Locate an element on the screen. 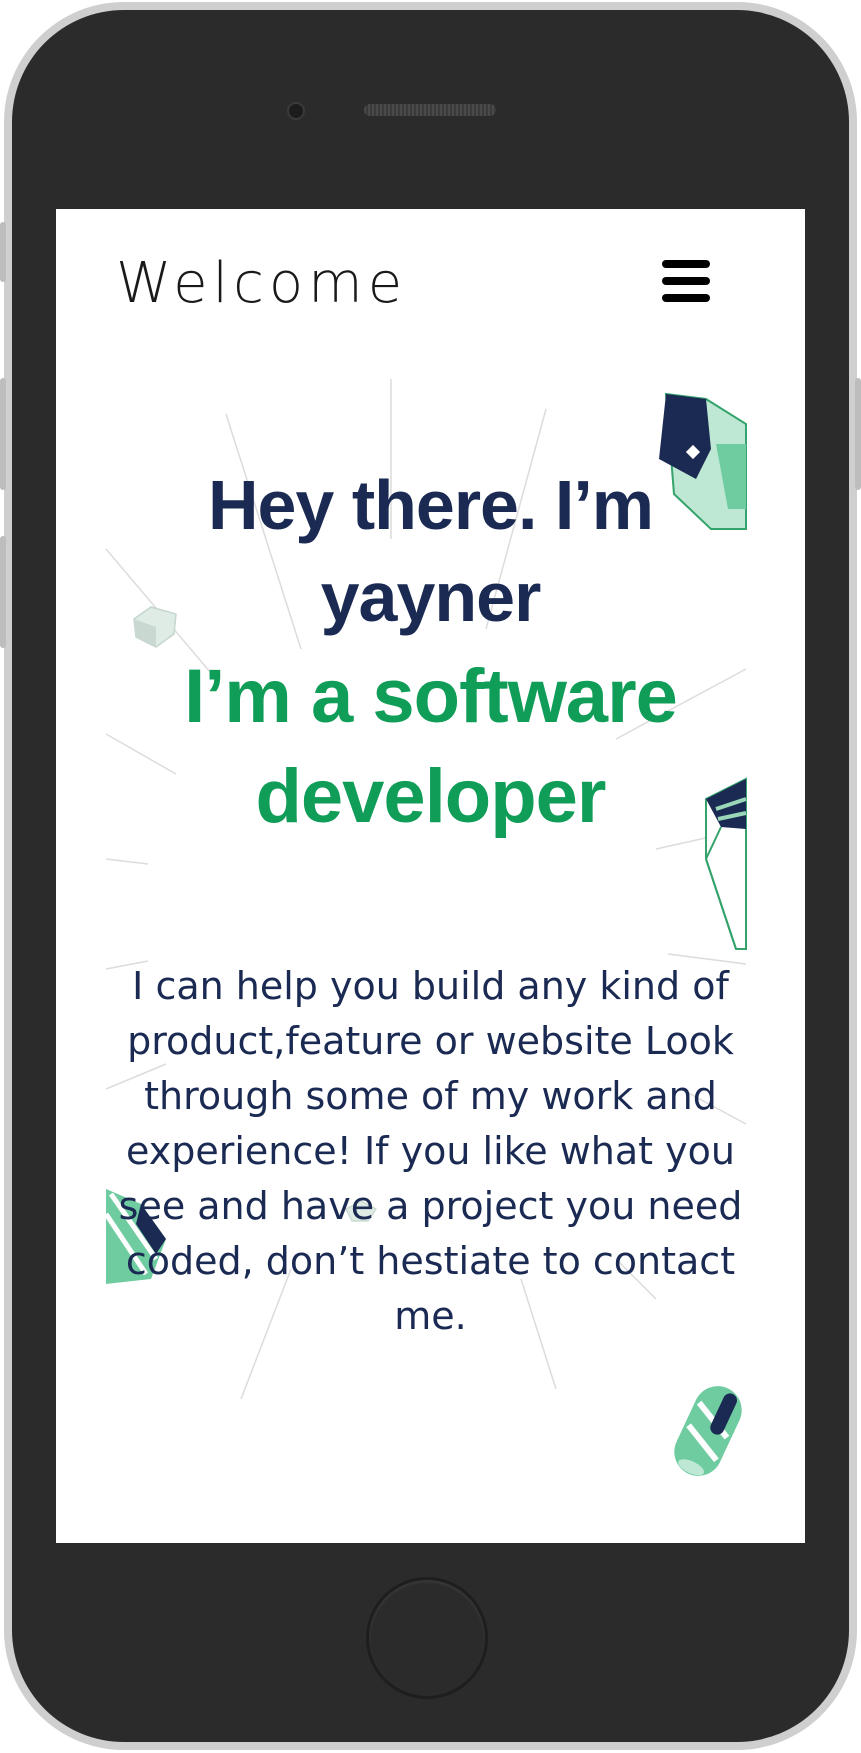 The width and height of the screenshot is (861, 1753). earpiece-speaker is located at coordinates (430, 110).